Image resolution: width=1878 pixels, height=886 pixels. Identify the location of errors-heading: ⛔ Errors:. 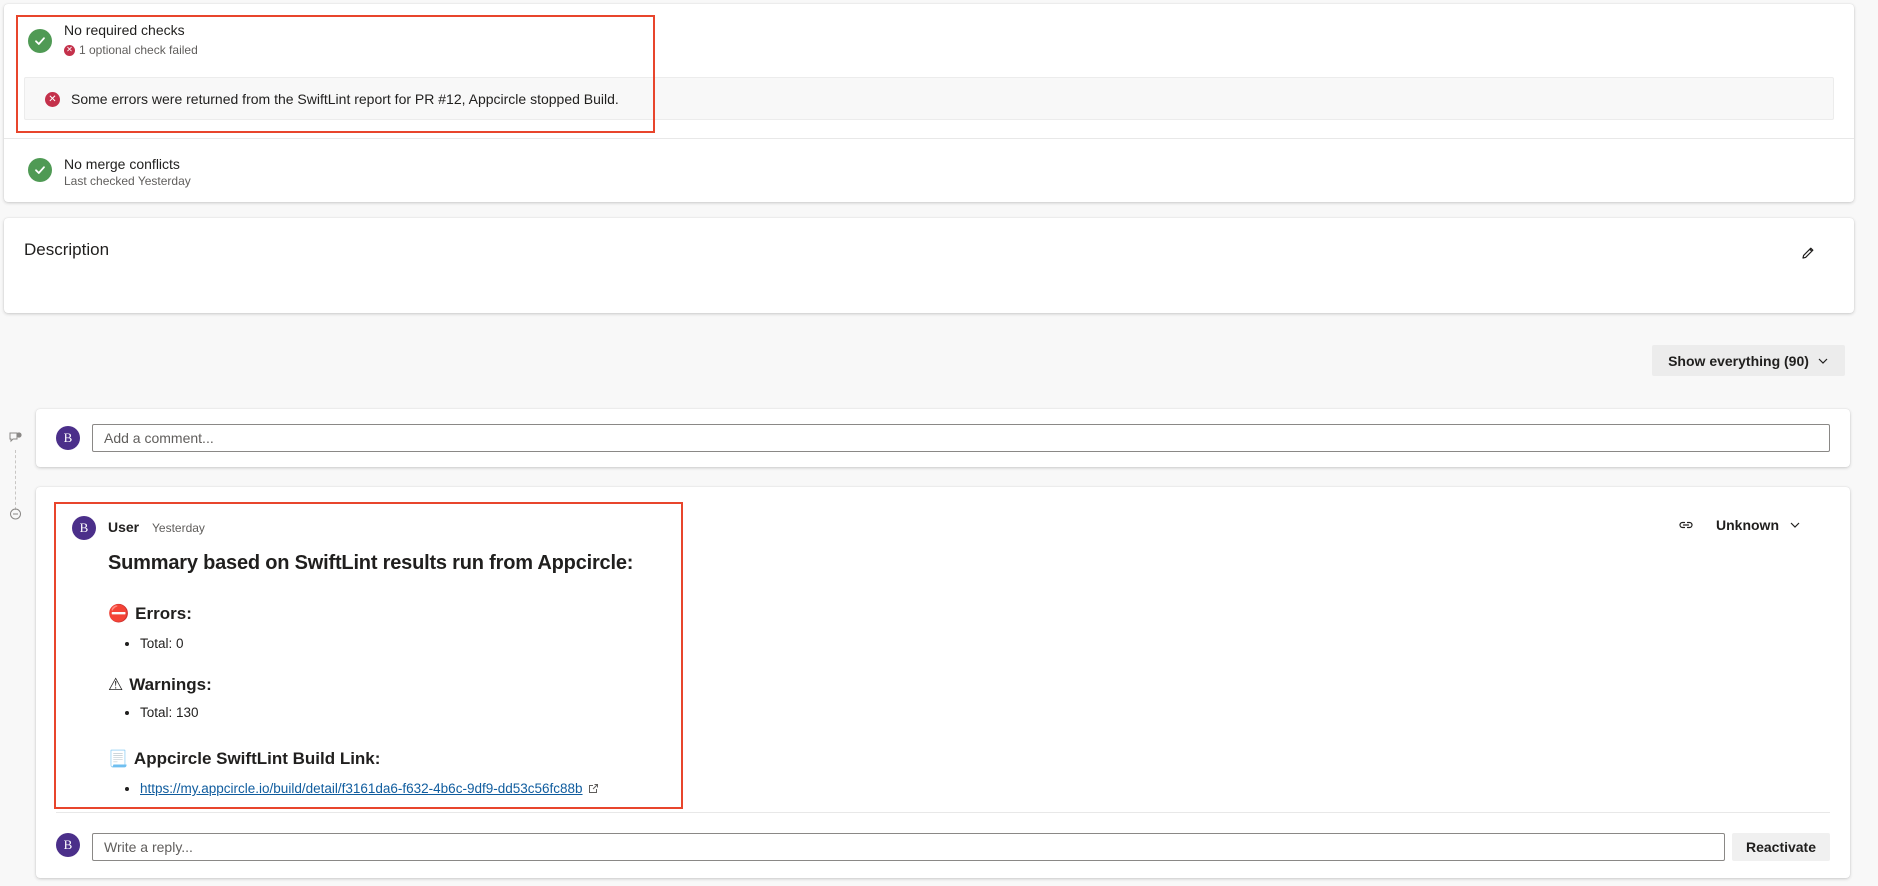
(150, 614).